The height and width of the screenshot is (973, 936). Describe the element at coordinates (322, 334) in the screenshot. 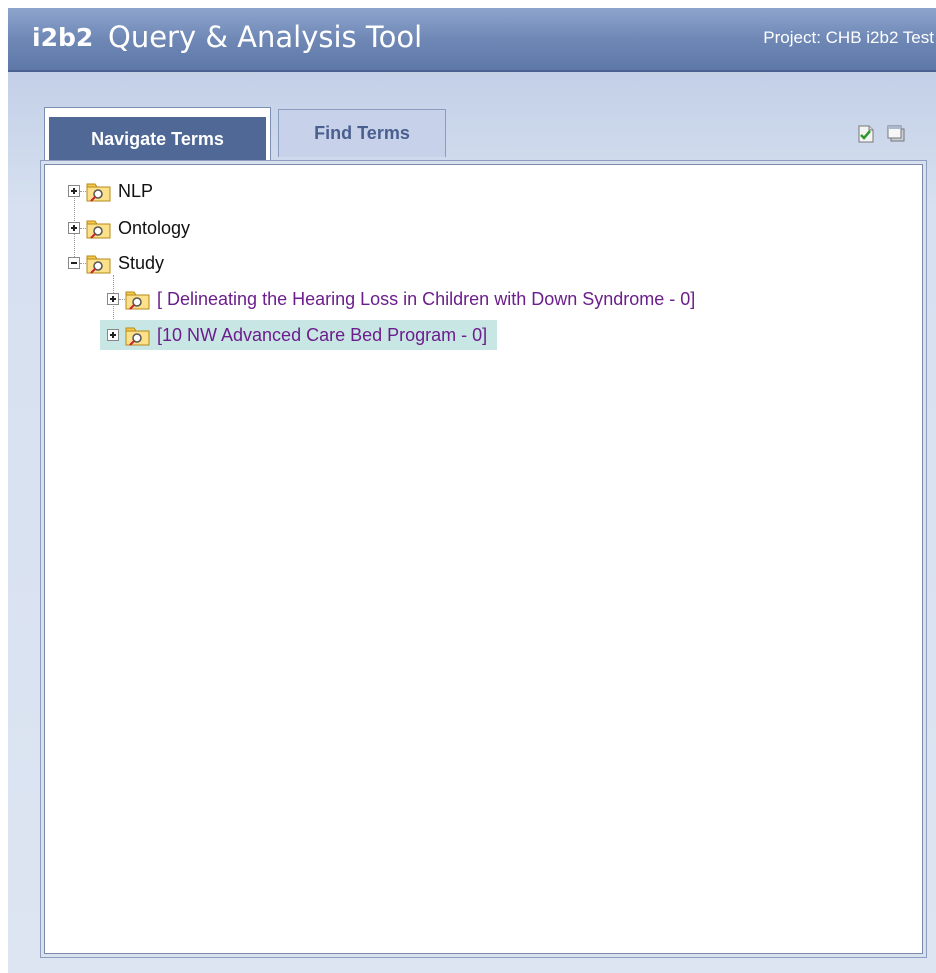

I see `tree-node-label: [10 NW Advanced Care Bed Program - 0]` at that location.